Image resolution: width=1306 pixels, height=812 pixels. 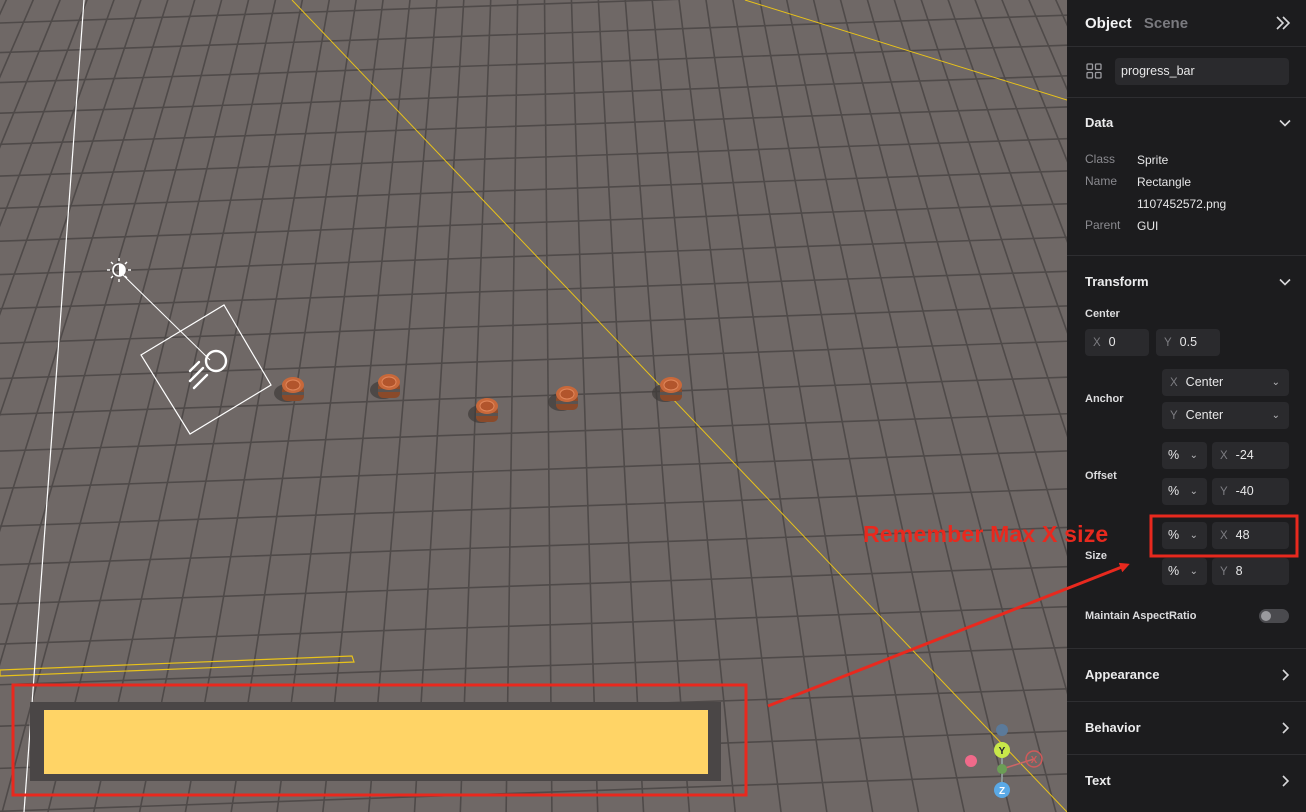 I want to click on maintain-aspect-label: Maintain AspectRatio, so click(x=1141, y=616).